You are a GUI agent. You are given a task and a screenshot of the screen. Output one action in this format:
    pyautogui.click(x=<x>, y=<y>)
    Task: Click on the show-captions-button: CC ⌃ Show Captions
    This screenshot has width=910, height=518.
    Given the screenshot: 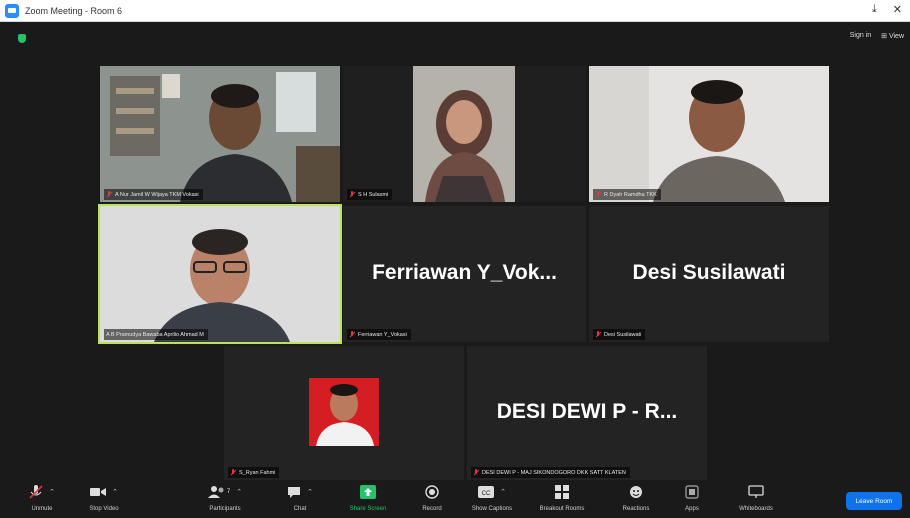 What is the action you would take?
    pyautogui.click(x=492, y=498)
    